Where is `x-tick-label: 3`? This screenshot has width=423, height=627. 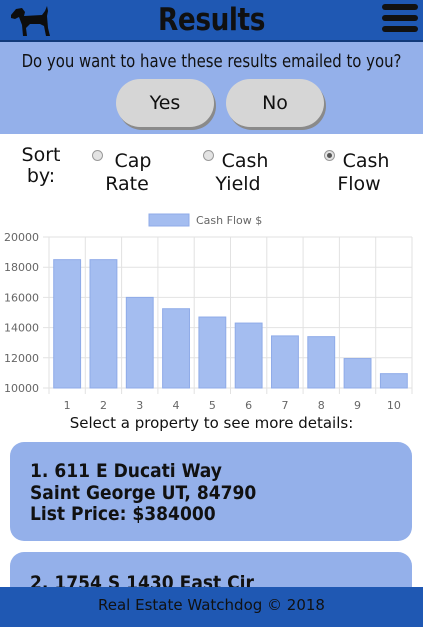
x-tick-label: 3 is located at coordinates (139, 405).